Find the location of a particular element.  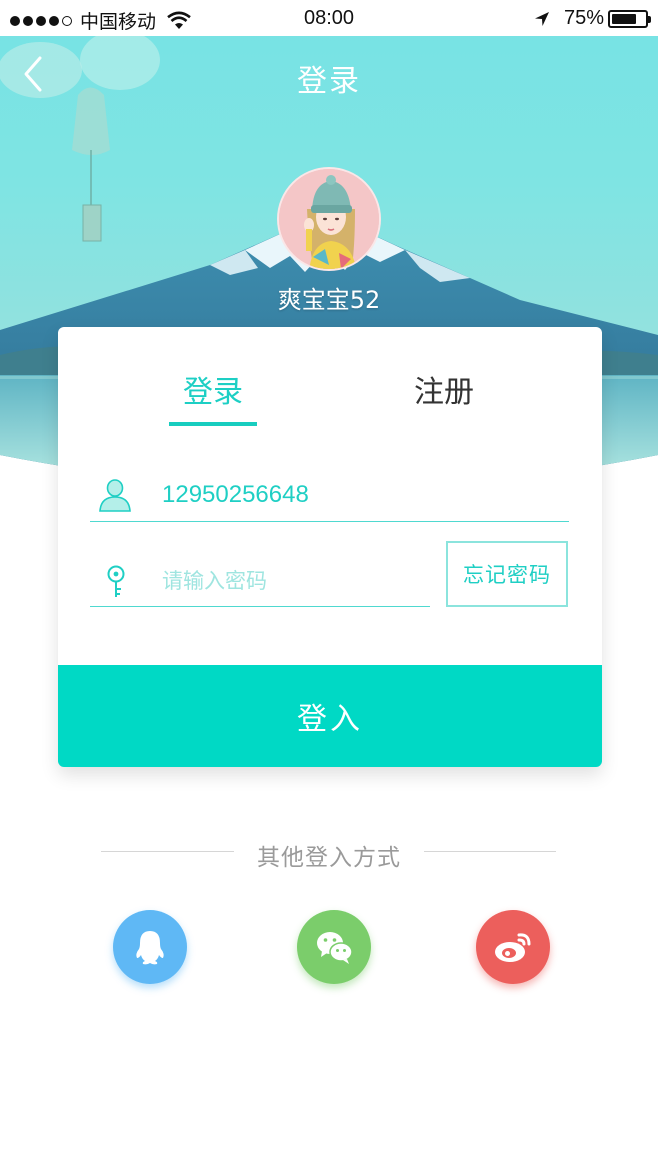

page-title: 登录 is located at coordinates (329, 81).